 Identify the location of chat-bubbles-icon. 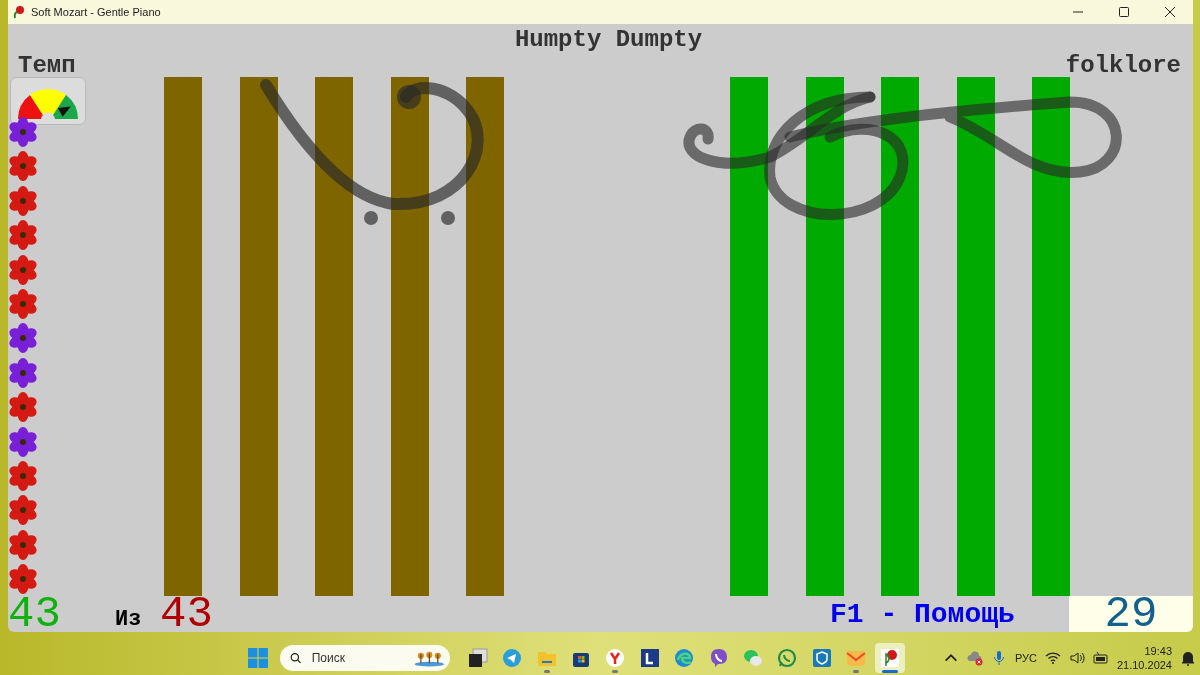
(752, 657).